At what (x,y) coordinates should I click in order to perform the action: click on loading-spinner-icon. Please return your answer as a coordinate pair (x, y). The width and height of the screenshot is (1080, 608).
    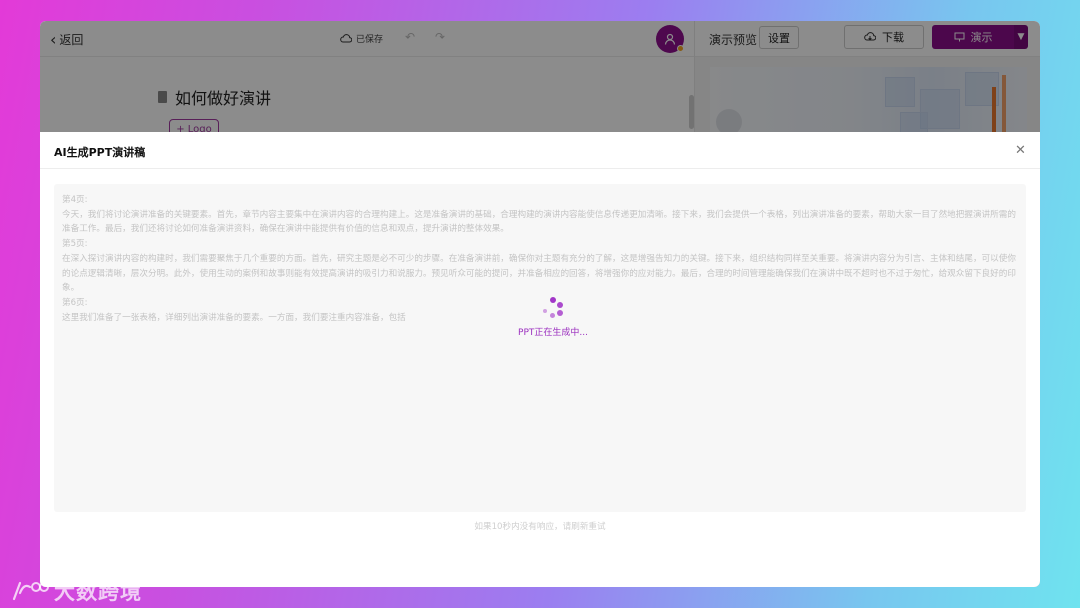
    Looking at the image, I should click on (553, 308).